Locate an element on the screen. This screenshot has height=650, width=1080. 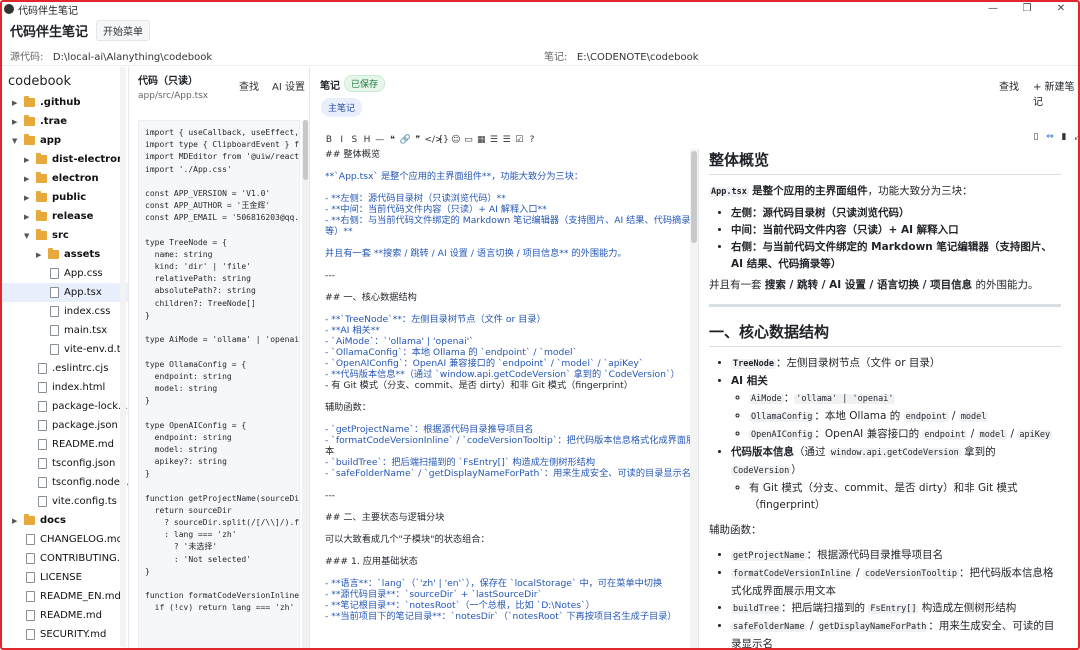
ordered-list-icon: ☰ is located at coordinates (507, 140).